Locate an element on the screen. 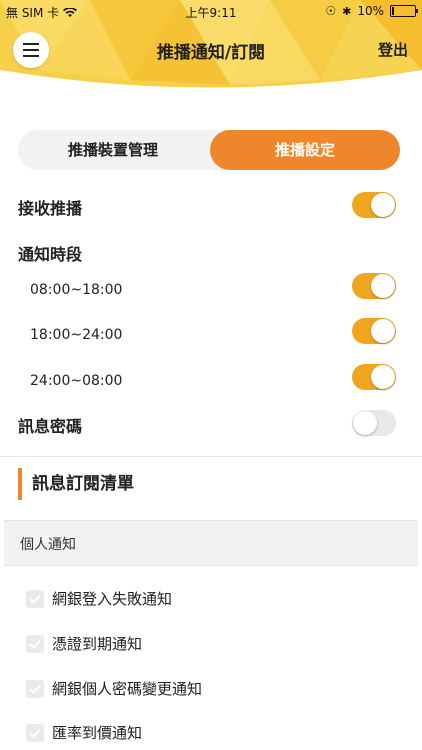 The image size is (422, 750). battery-percent: 10% is located at coordinates (370, 11).